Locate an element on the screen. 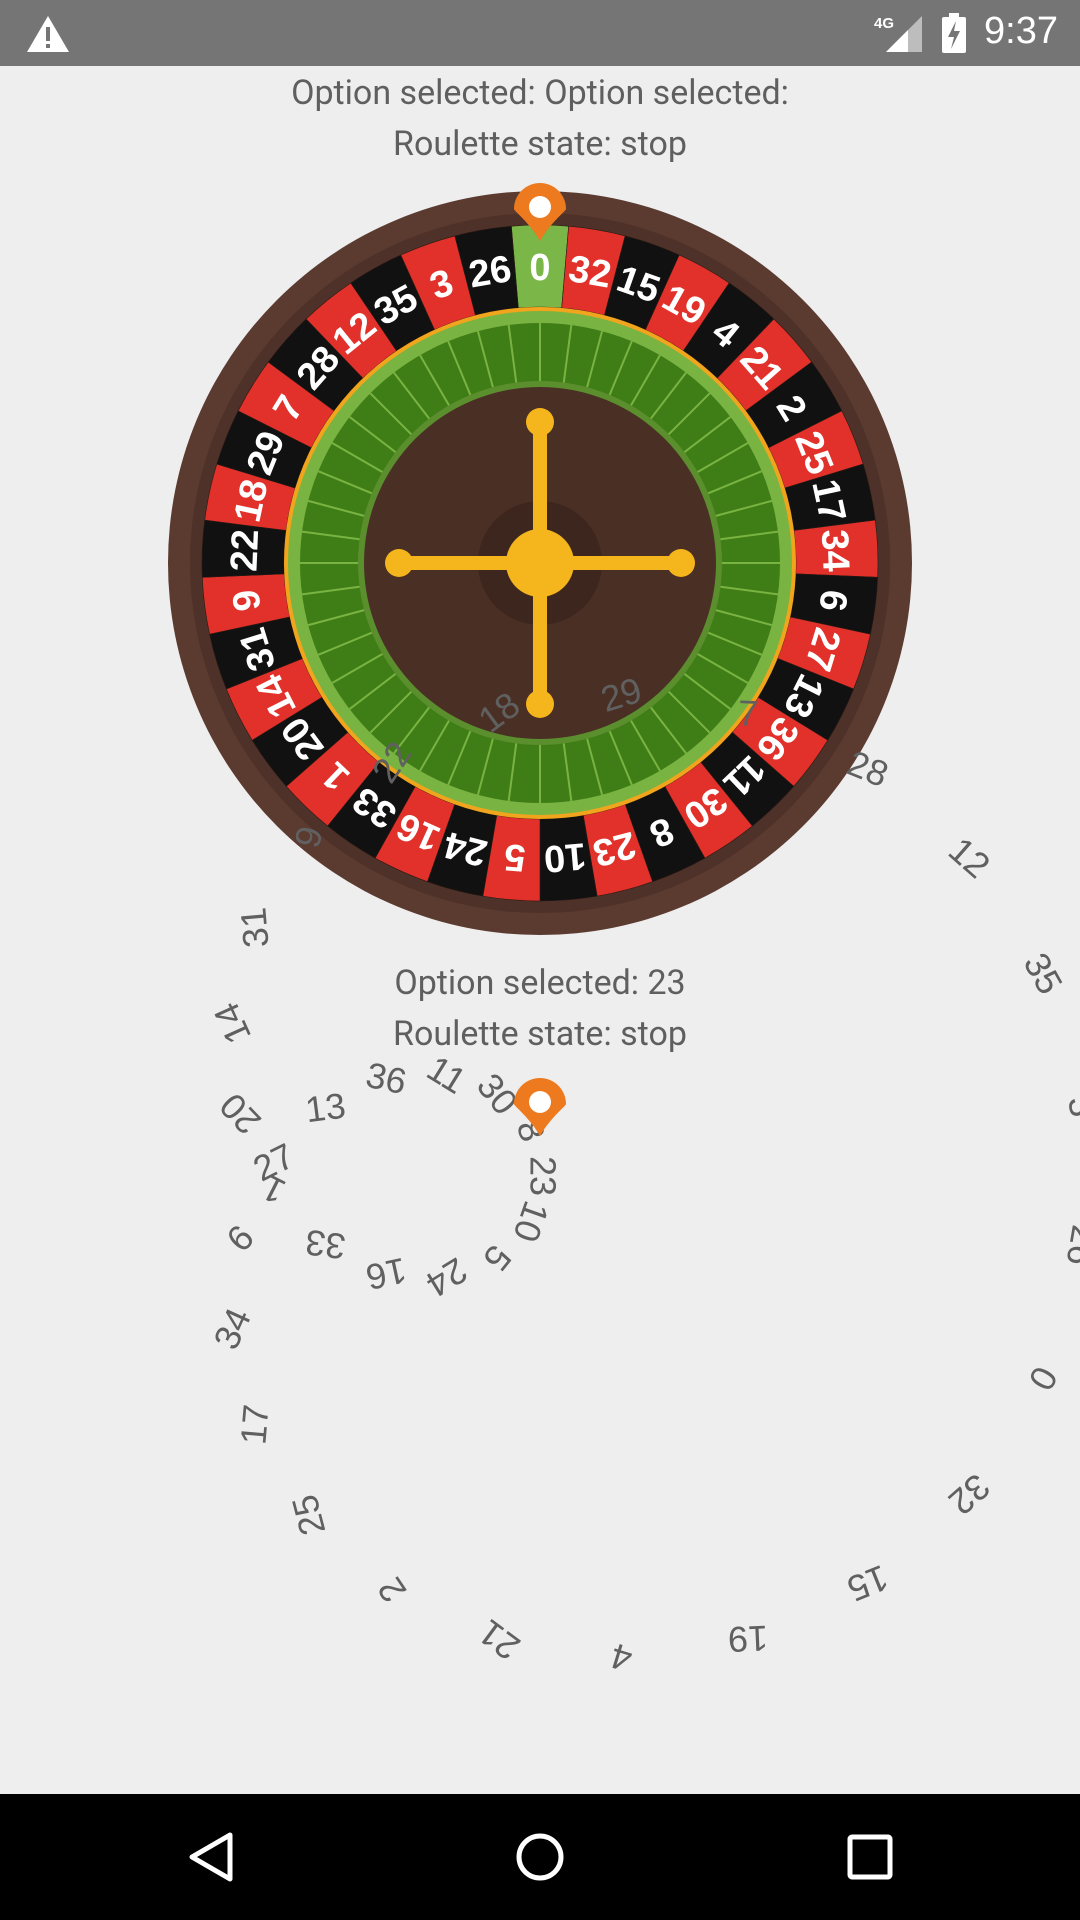  wheel-2-number-label: 21 is located at coordinates (499, 1640).